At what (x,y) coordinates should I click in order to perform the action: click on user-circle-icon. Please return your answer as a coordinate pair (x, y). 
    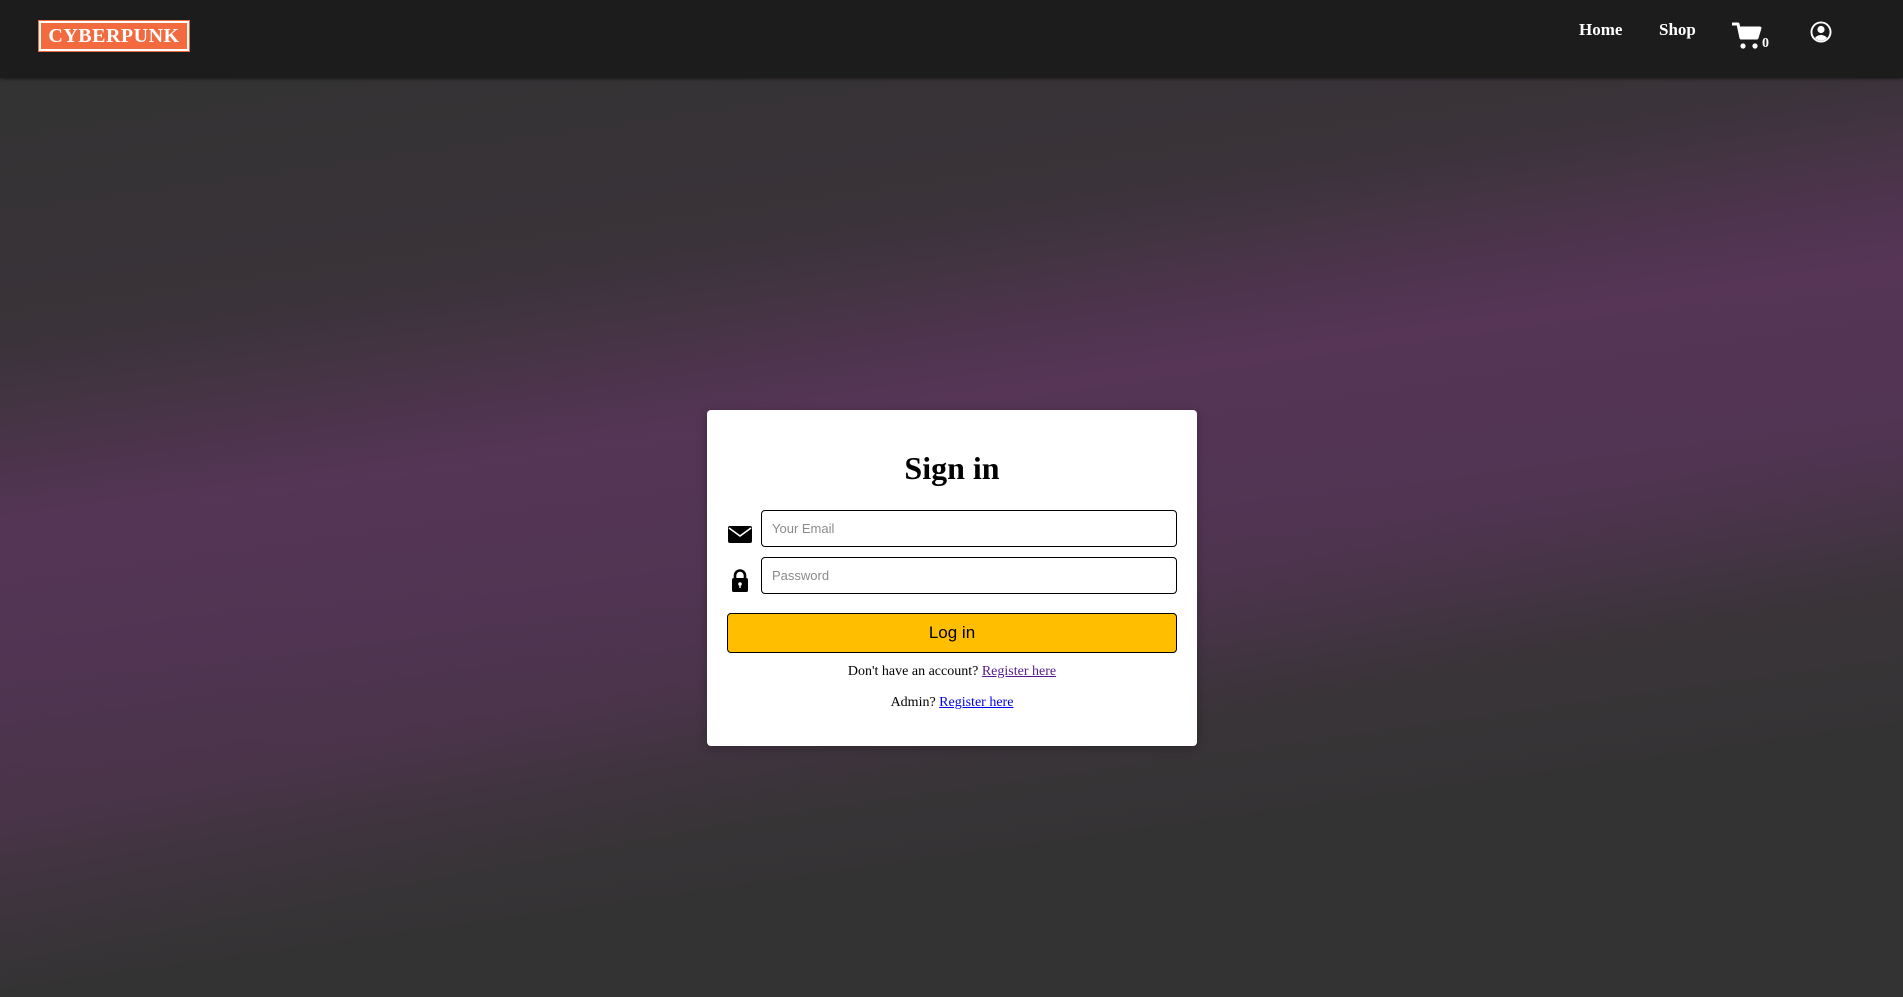
    Looking at the image, I should click on (1821, 32).